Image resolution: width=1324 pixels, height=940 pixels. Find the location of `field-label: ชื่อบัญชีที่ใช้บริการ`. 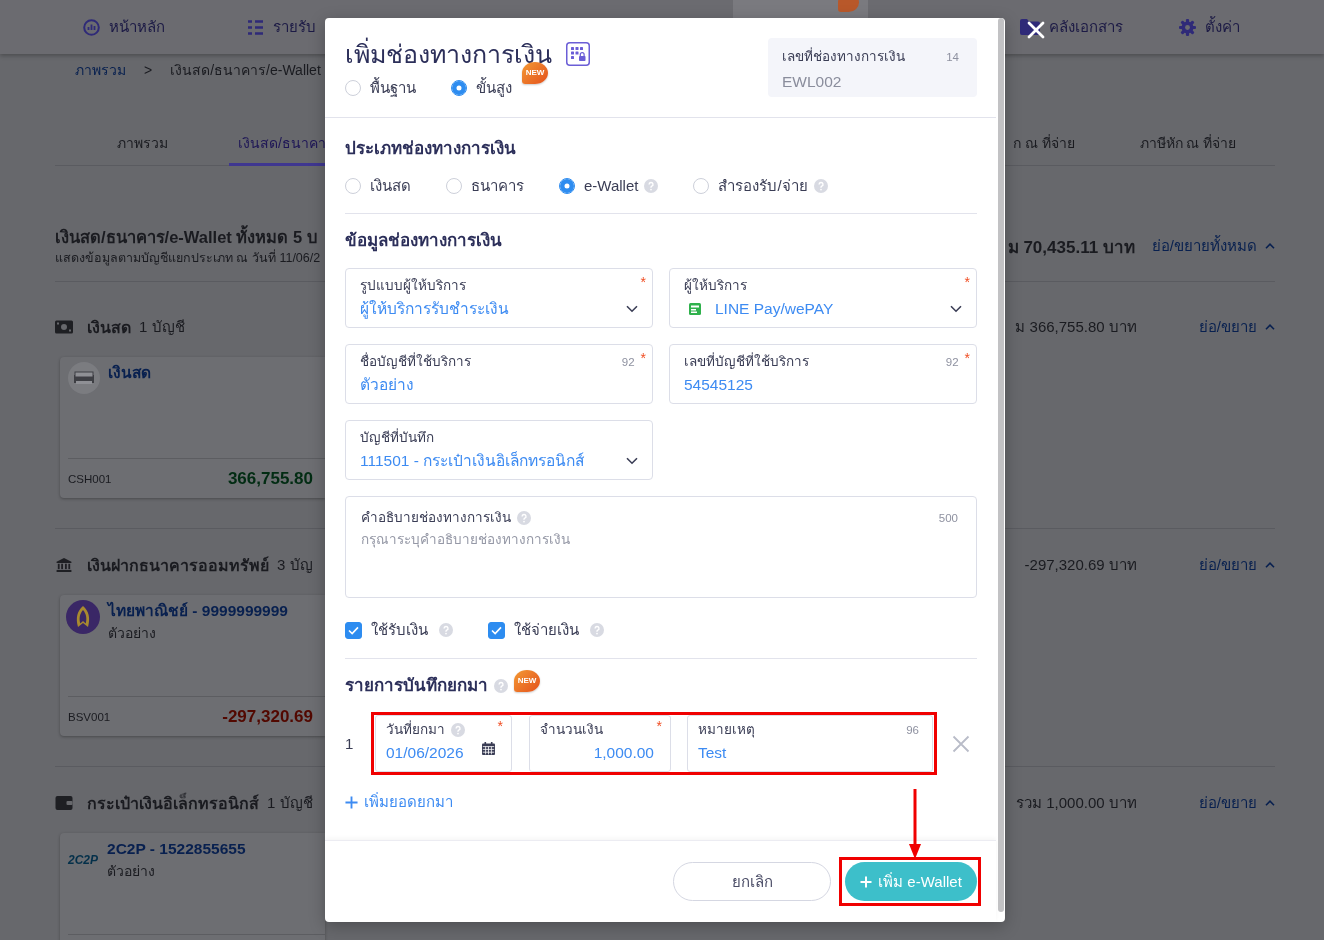

field-label: ชื่อบัญชีที่ใช้บริการ is located at coordinates (415, 361).